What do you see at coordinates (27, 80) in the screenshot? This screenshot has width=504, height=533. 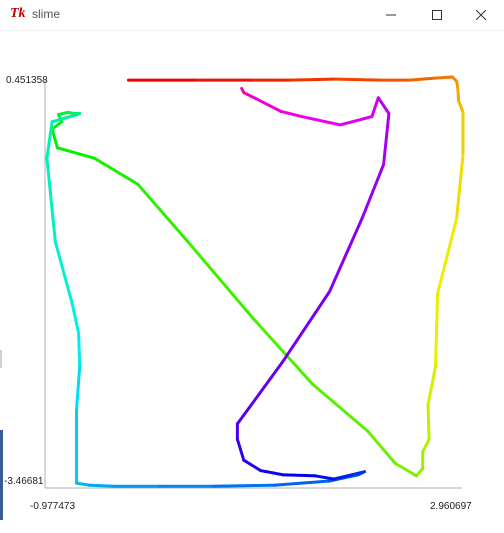 I see `y-max-label: 0.451358` at bounding box center [27, 80].